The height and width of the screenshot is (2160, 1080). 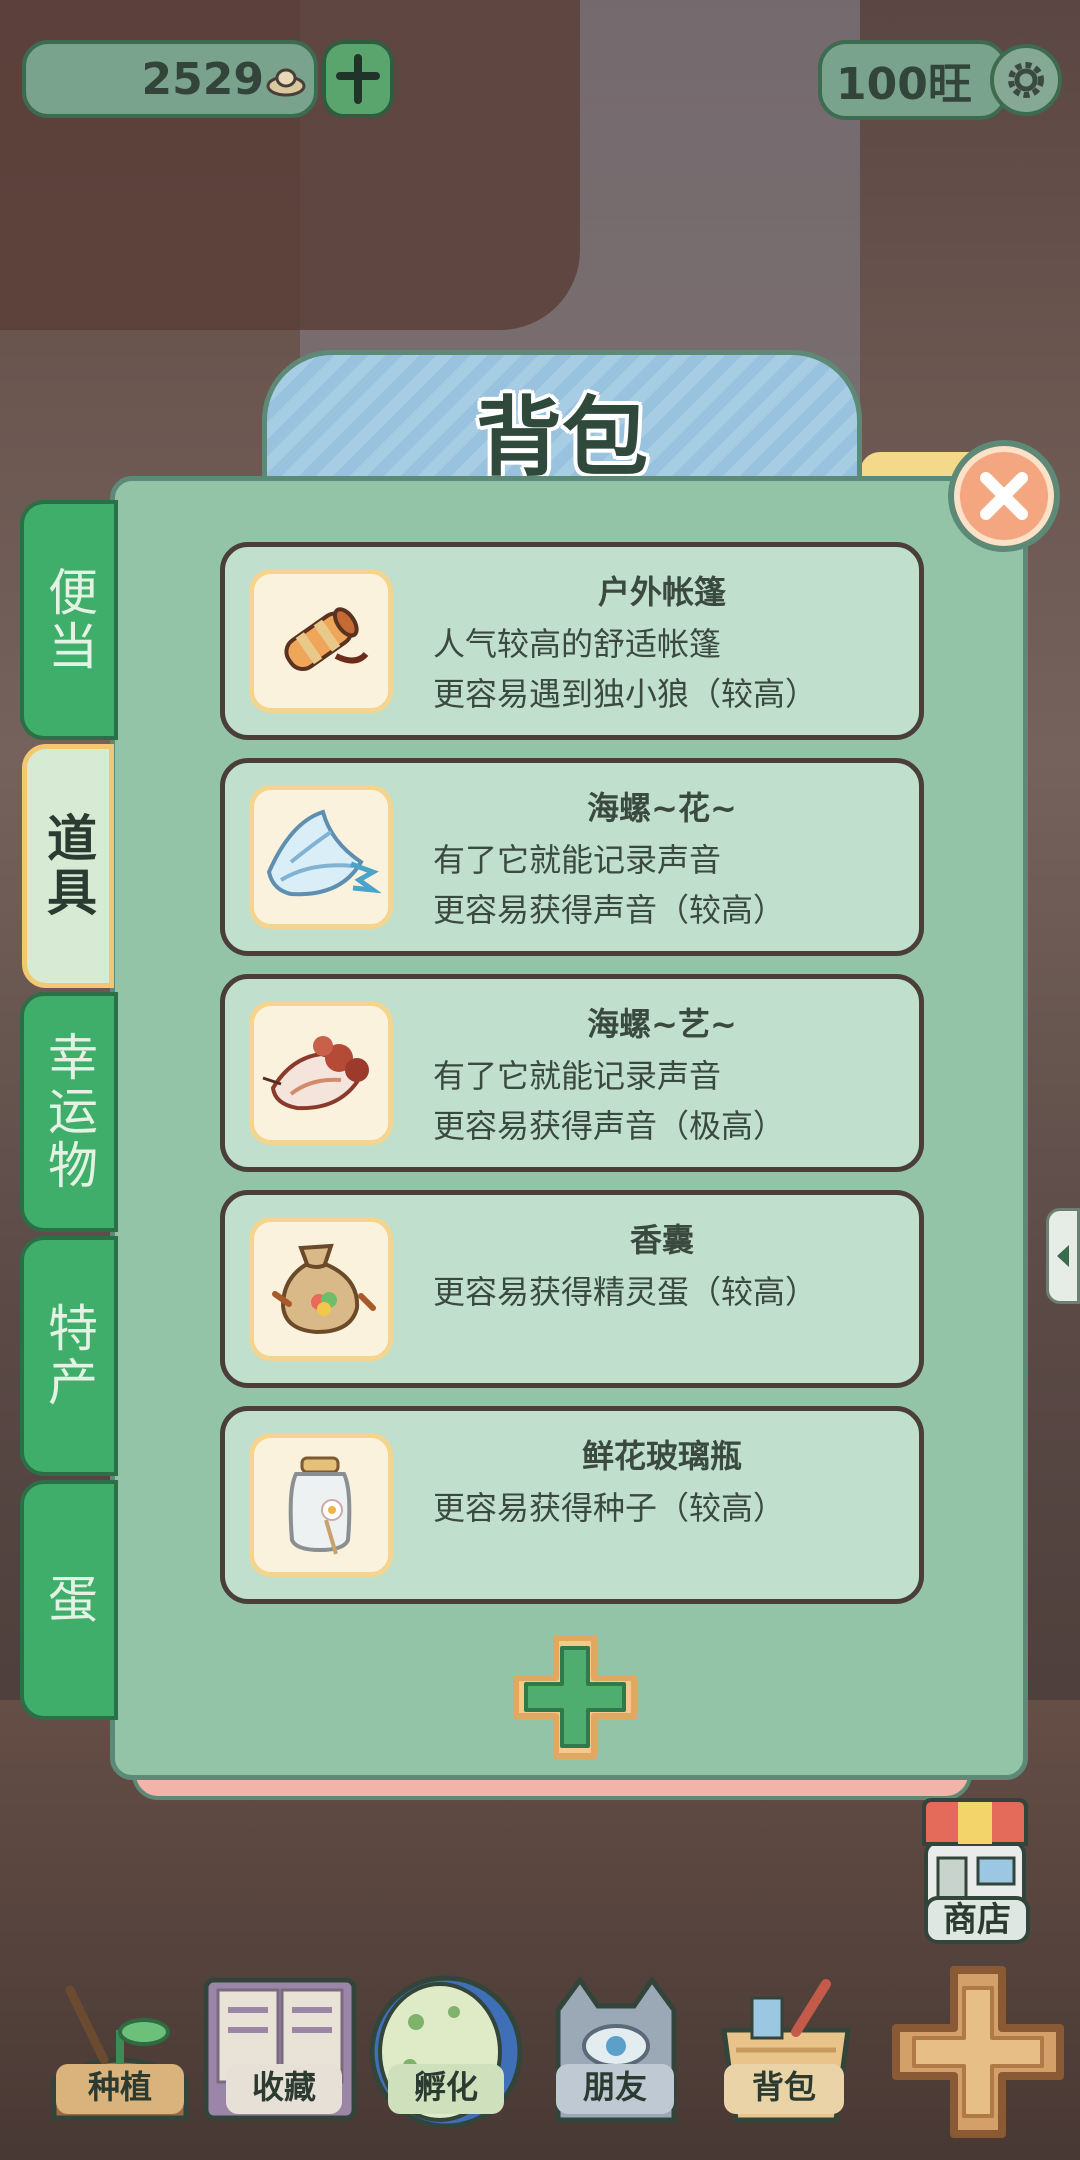 What do you see at coordinates (326, 639) in the screenshot?
I see `tent-roll-icon` at bounding box center [326, 639].